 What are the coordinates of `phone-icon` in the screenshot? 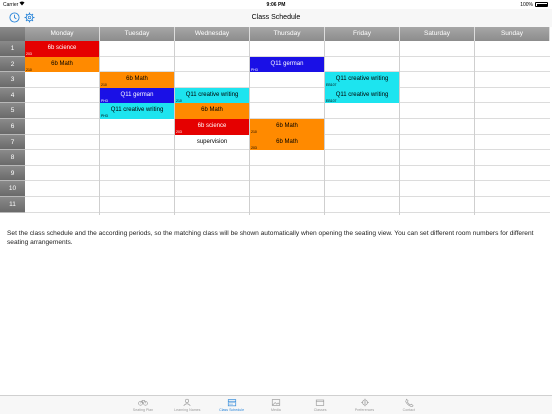 It's located at (409, 402).